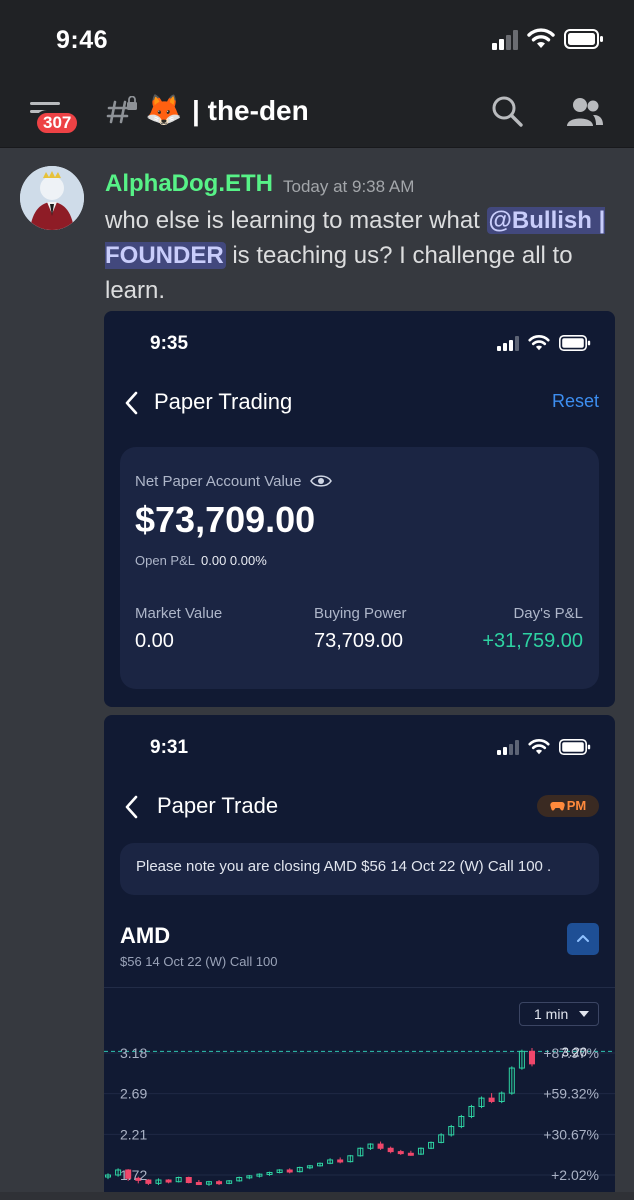 The image size is (634, 1200). Describe the element at coordinates (359, 987) in the screenshot. I see `divider` at that location.